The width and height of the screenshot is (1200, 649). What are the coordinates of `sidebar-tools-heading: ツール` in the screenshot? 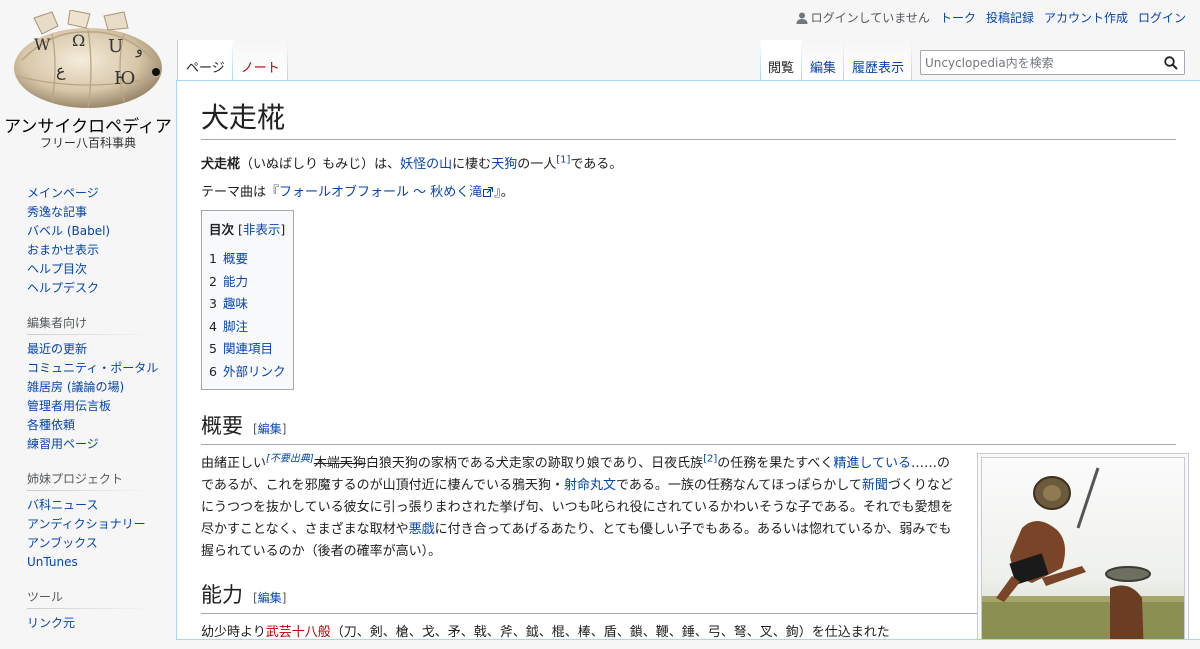 It's located at (89, 598).